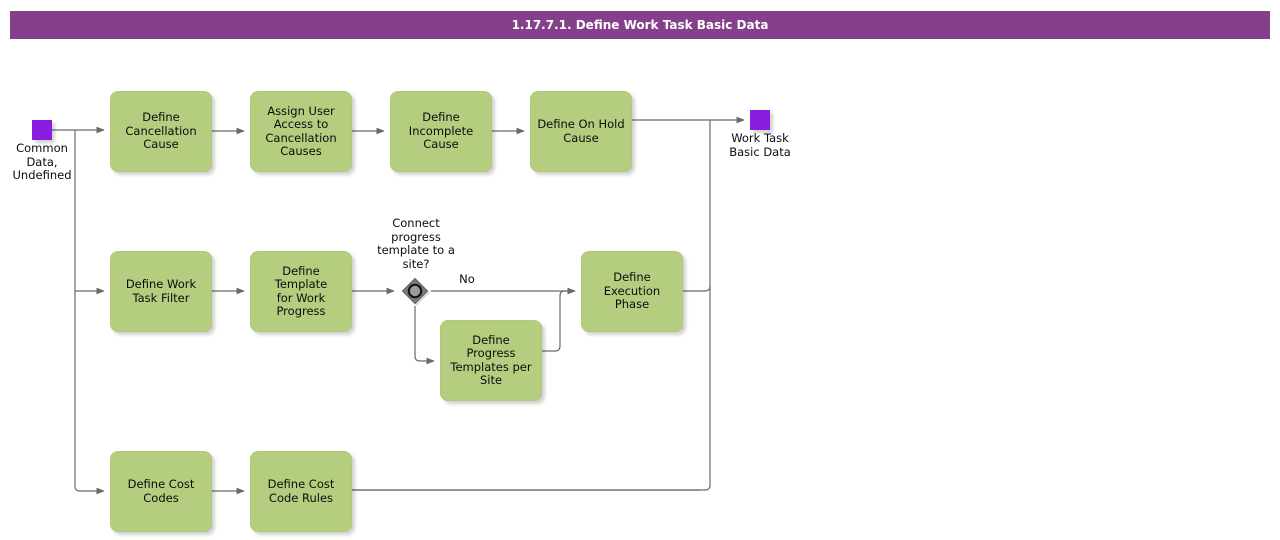 The height and width of the screenshot is (540, 1280). Describe the element at coordinates (42, 161) in the screenshot. I see `start-event-label: Common Data, Undefined` at that location.